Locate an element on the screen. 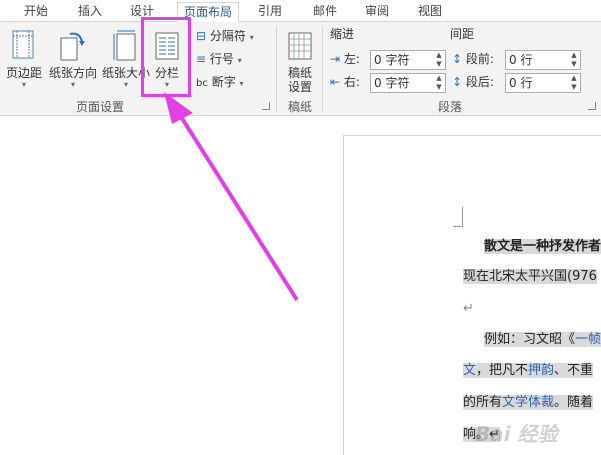  doc-line-5-link2: 押韵 is located at coordinates (541, 370).